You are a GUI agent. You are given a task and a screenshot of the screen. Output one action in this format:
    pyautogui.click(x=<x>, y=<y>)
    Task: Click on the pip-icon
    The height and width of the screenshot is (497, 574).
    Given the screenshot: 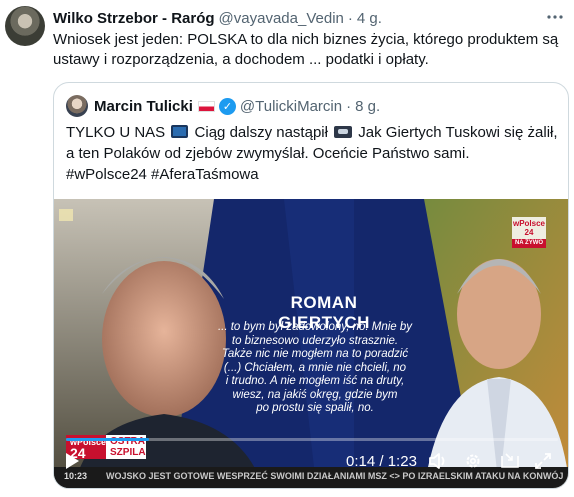 What is the action you would take?
    pyautogui.click(x=512, y=464)
    